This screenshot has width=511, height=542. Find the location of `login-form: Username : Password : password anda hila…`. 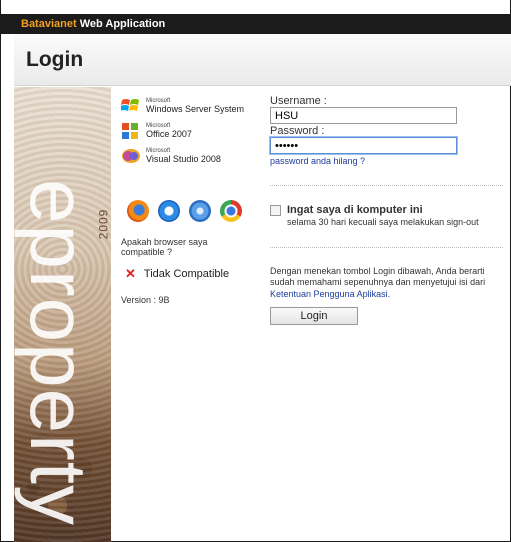

login-form: Username : Password : password anda hila… is located at coordinates (387, 130).